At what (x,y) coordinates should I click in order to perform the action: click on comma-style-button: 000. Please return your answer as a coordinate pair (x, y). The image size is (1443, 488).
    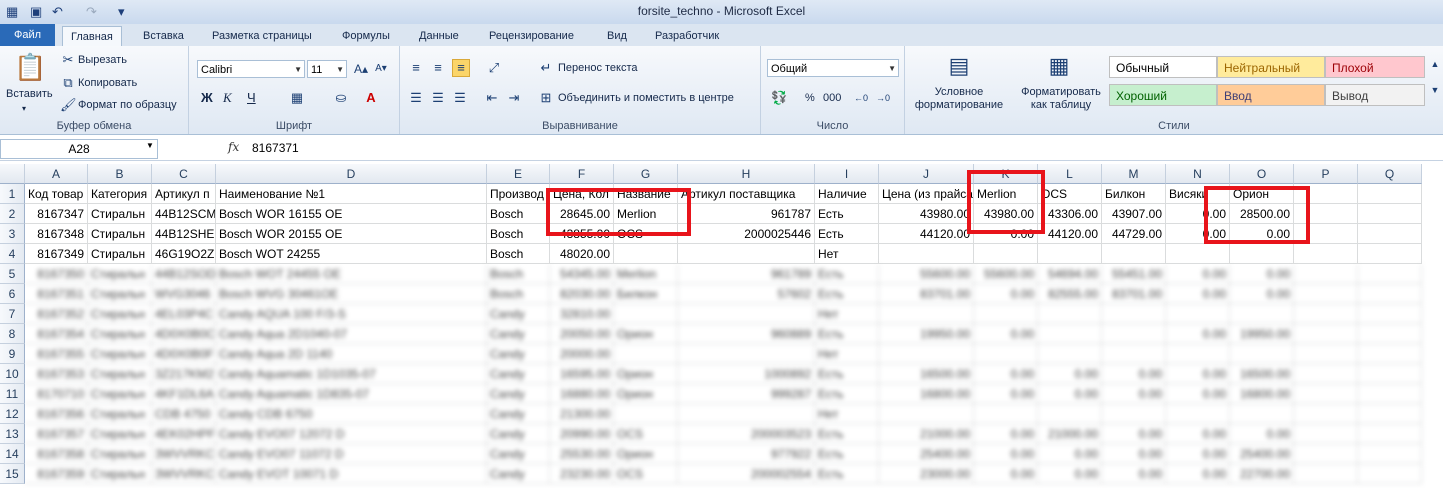
    Looking at the image, I should click on (832, 98).